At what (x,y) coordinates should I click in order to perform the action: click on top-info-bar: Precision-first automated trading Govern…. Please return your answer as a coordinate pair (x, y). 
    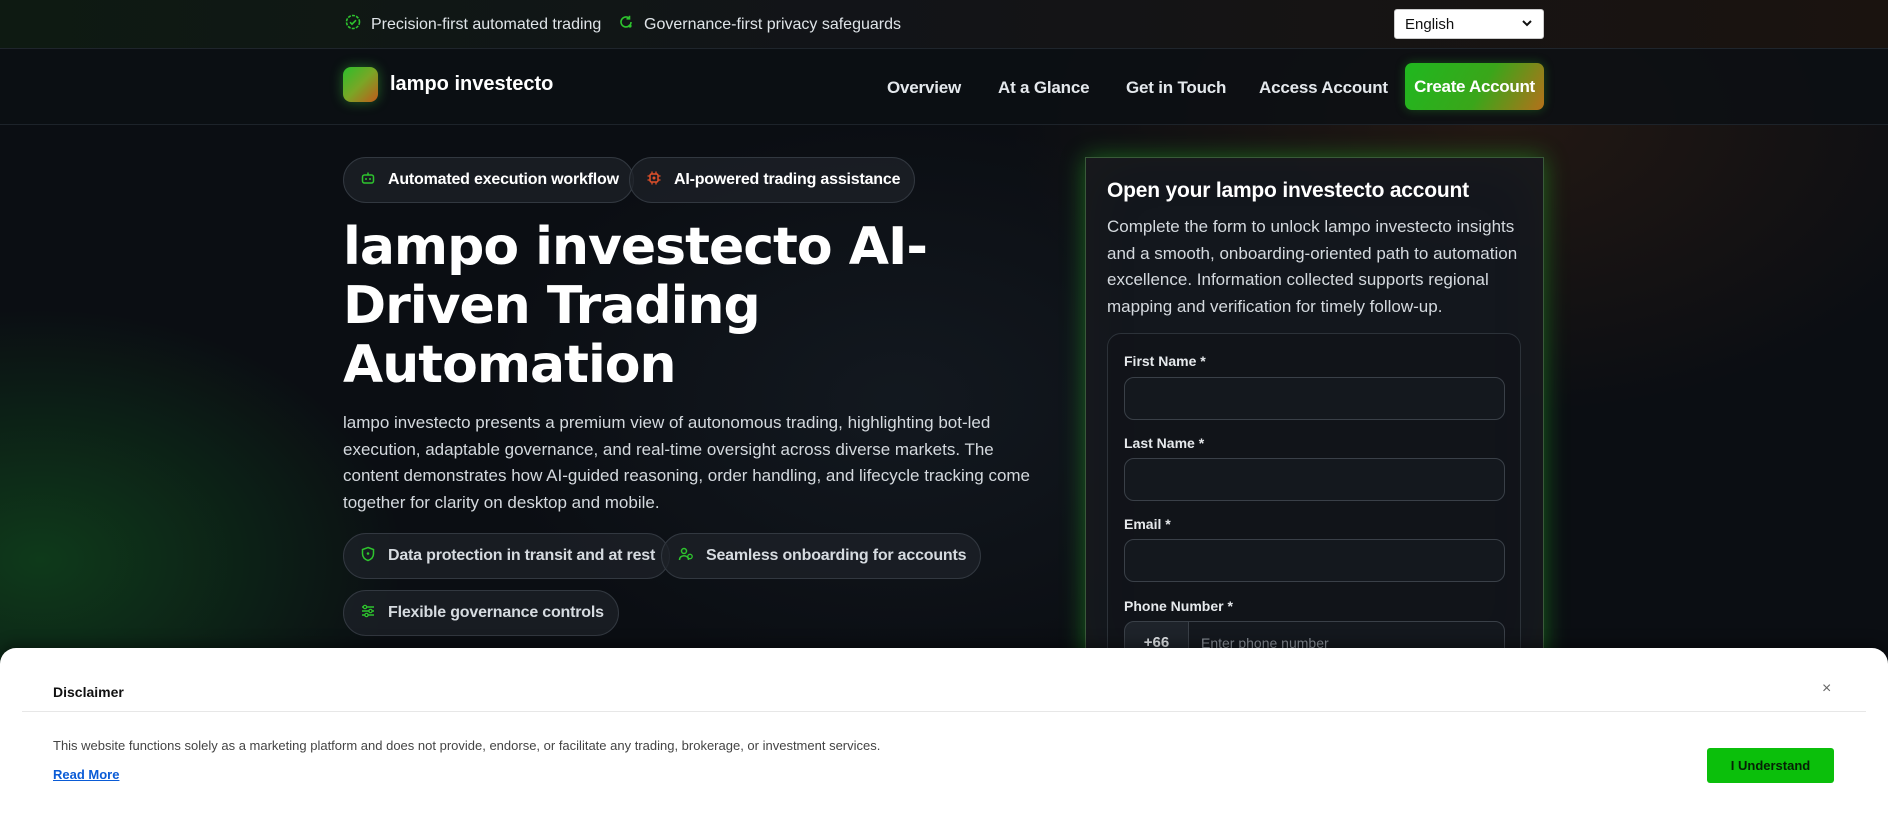
    Looking at the image, I should click on (944, 24).